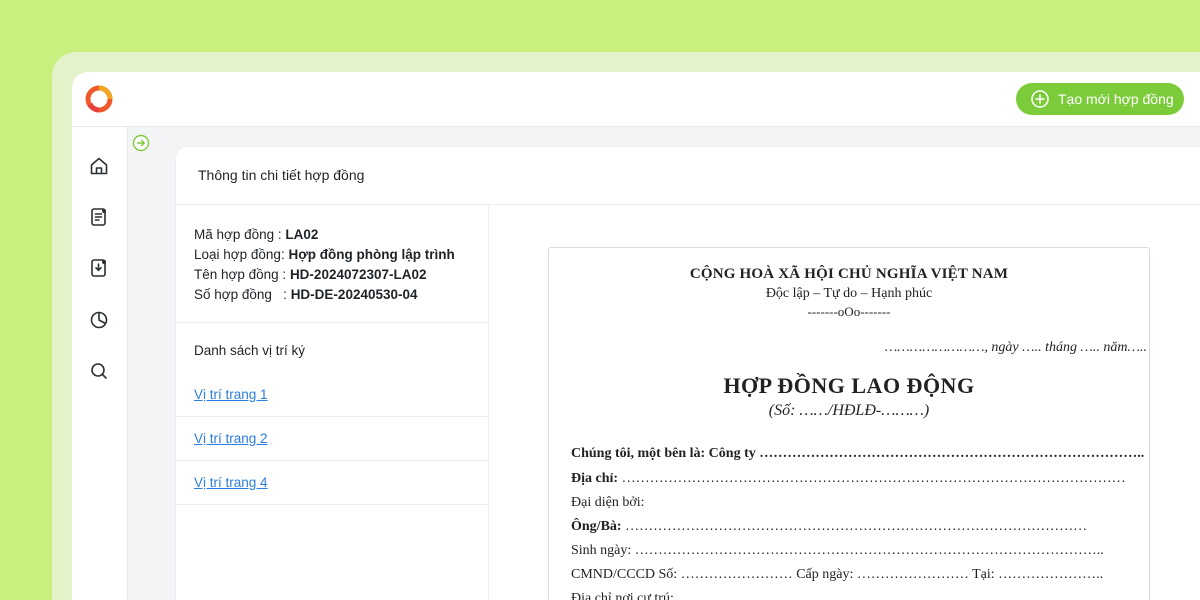 The image size is (1200, 600). I want to click on info-label: Mã hợp đồng, so click(234, 234).